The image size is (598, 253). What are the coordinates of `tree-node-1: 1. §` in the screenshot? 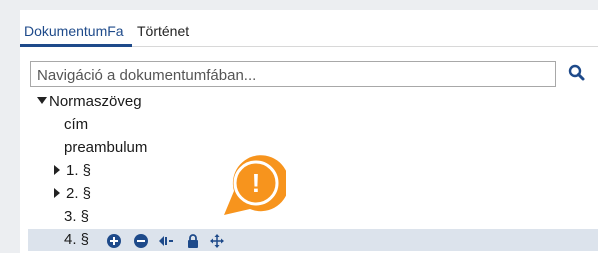 It's located at (72, 171).